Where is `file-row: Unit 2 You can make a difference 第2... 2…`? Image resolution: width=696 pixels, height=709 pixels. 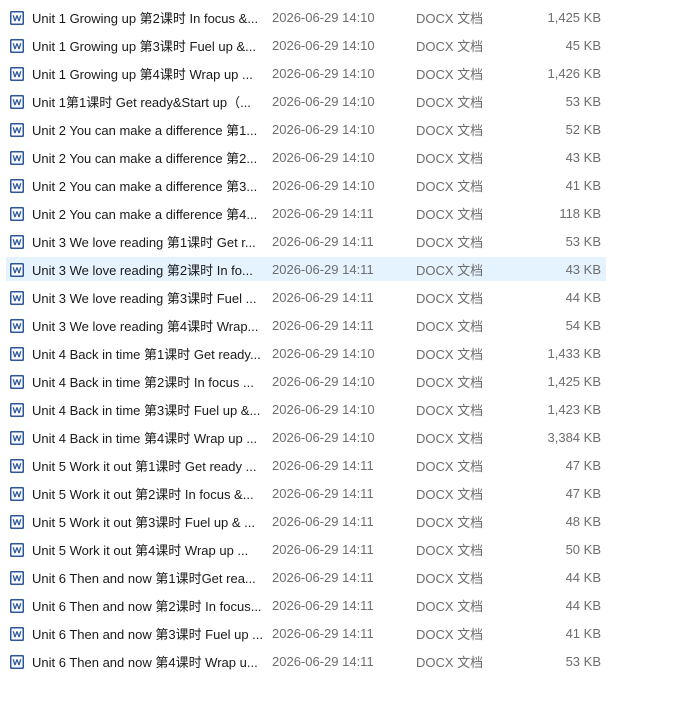 file-row: Unit 2 You can make a difference 第2... 2… is located at coordinates (306, 157).